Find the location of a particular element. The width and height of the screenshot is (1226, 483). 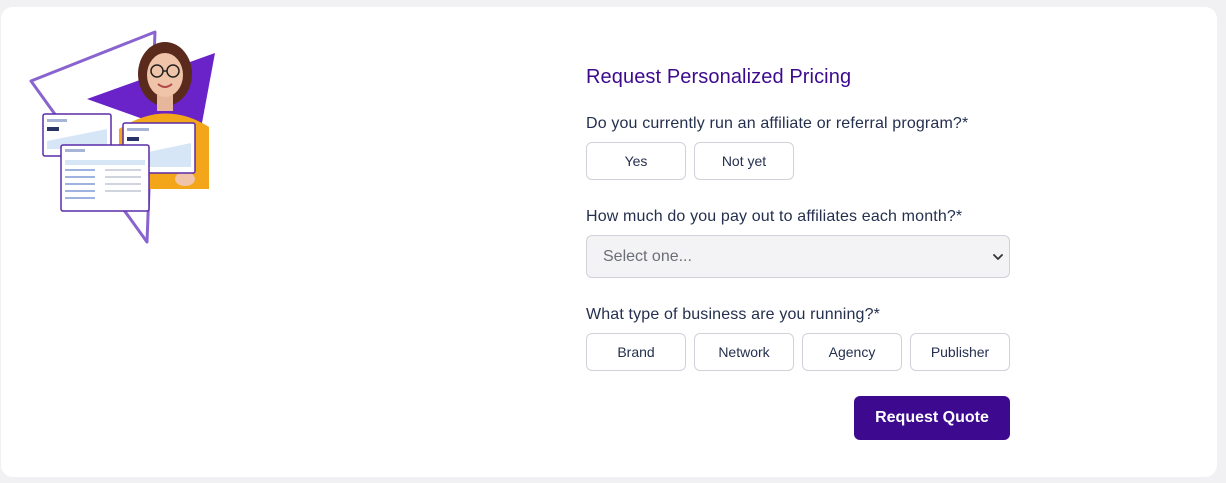

dashboard-card-icon is located at coordinates (119, 162).